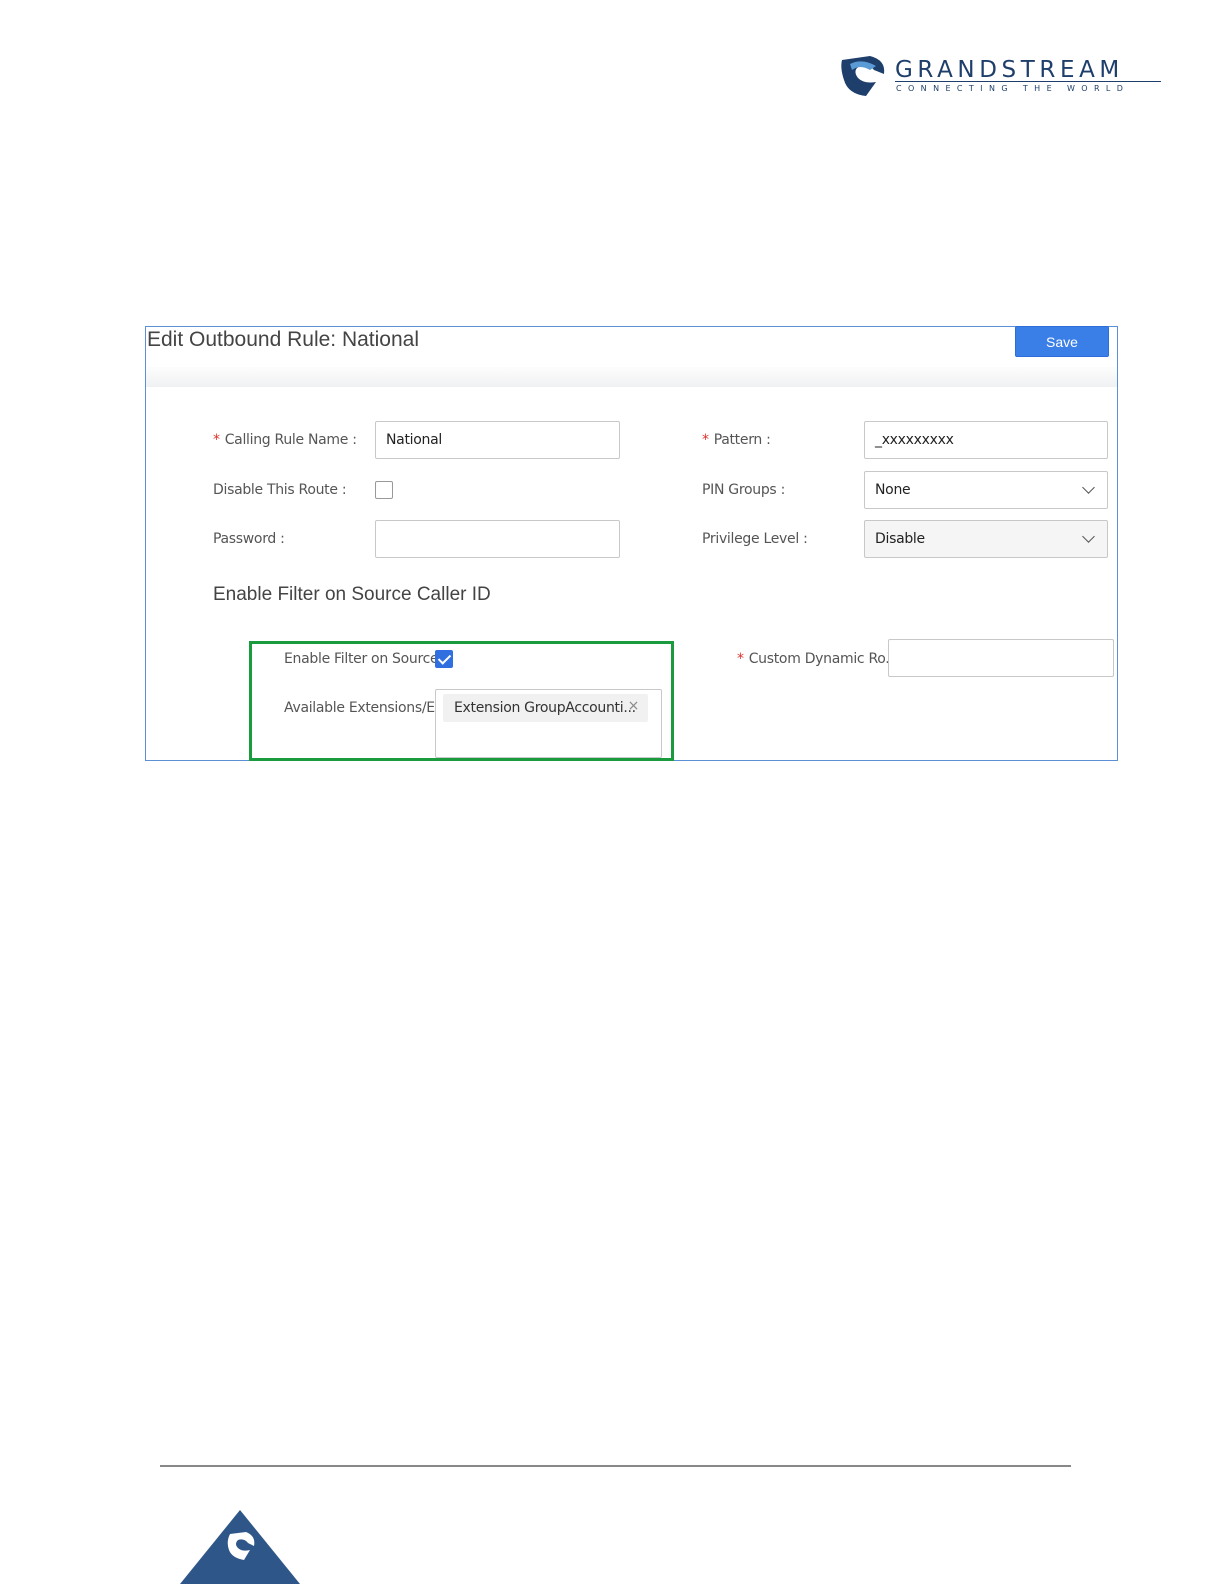  I want to click on pin-groups-value: None, so click(893, 490).